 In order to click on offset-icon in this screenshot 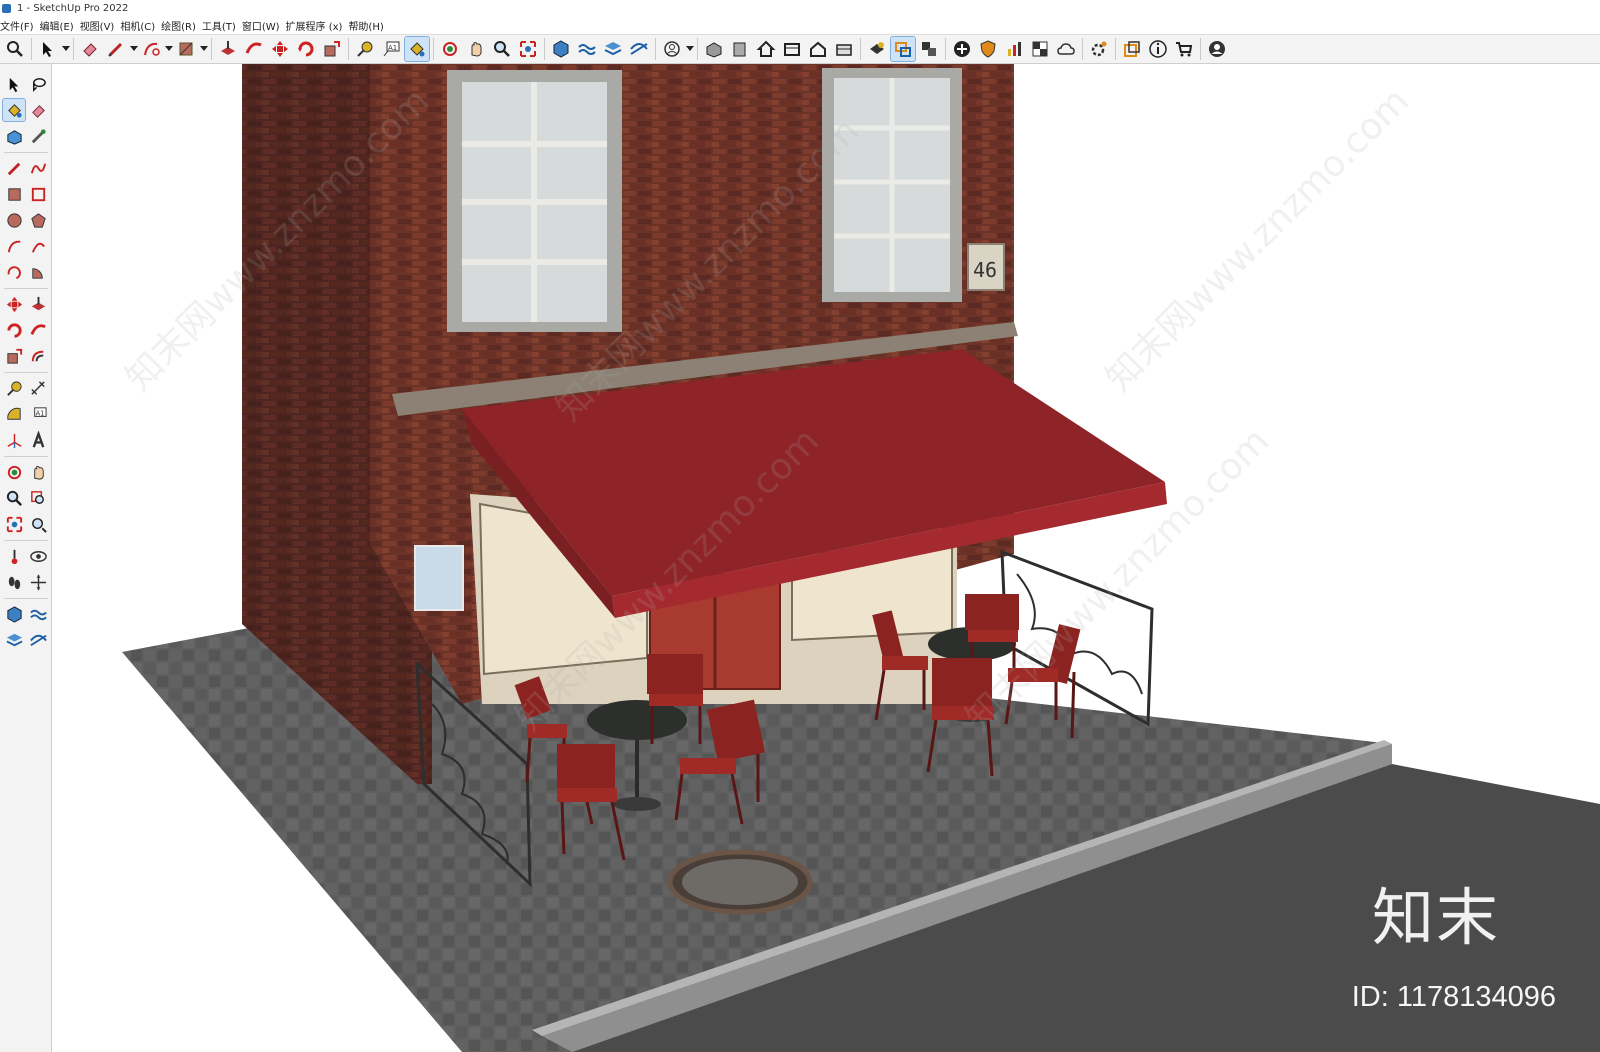, I will do `click(38, 356)`.